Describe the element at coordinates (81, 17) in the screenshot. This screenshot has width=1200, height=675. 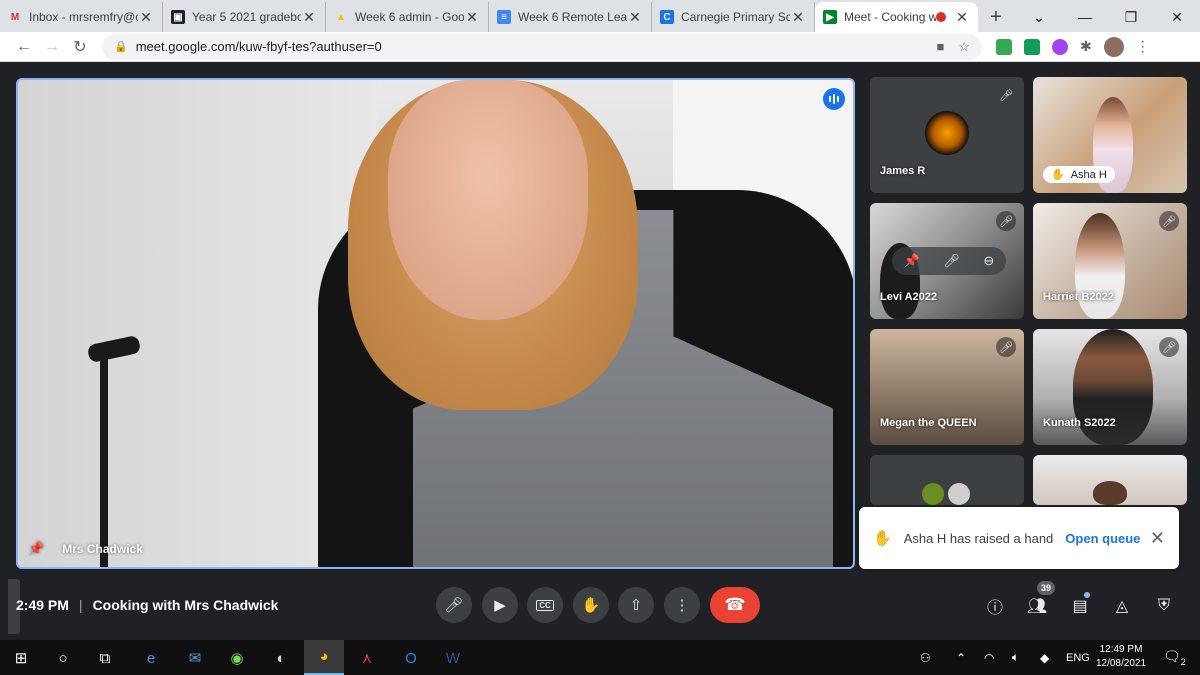
I see `tab-gmail: M Inbox - mrsremfry@ca ✕` at that location.